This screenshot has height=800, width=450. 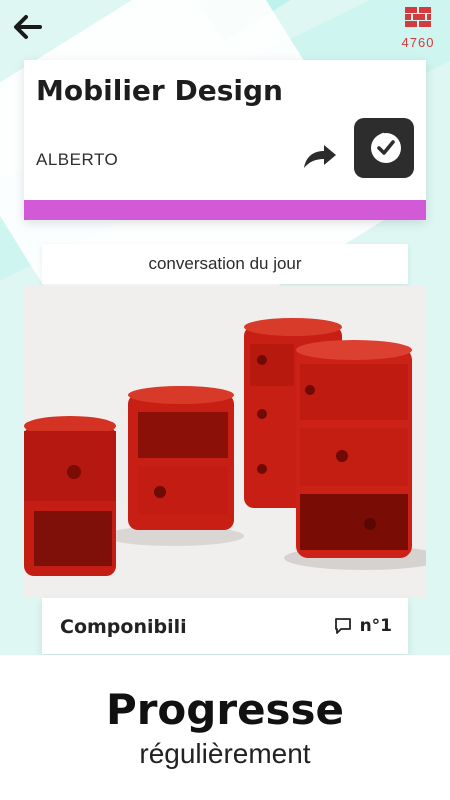 I want to click on lesson-author: ALBERTO, so click(x=77, y=159).